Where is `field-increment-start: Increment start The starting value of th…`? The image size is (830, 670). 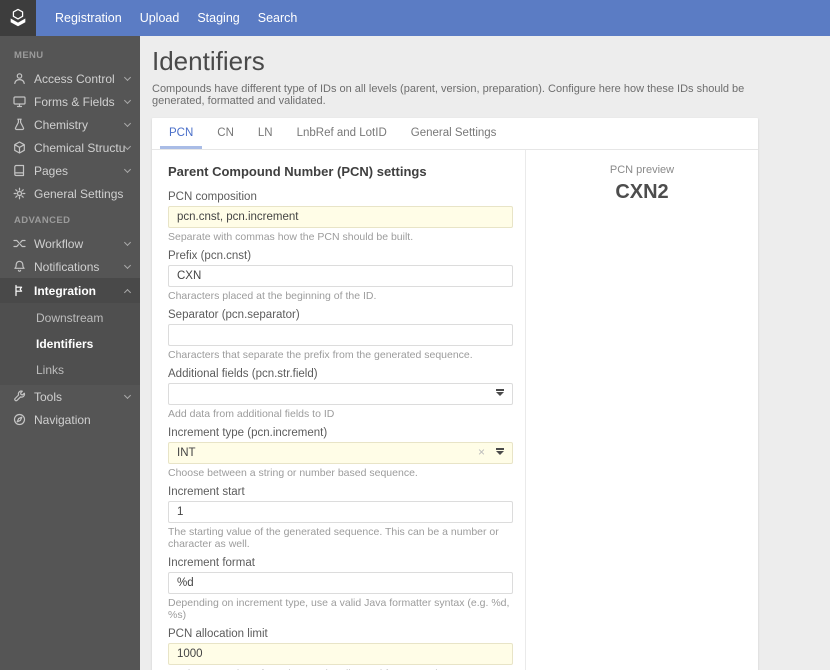
field-increment-start: Increment start The starting value of th… is located at coordinates (340, 518).